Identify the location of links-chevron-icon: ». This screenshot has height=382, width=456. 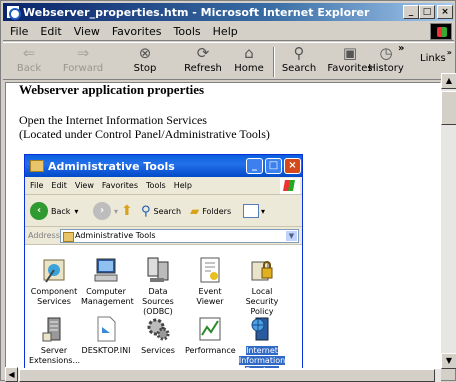
(449, 52).